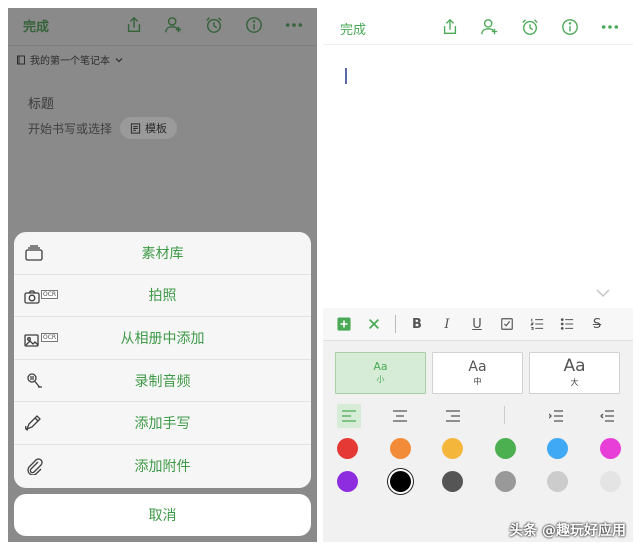  I want to click on color-palette, so click(482, 471).